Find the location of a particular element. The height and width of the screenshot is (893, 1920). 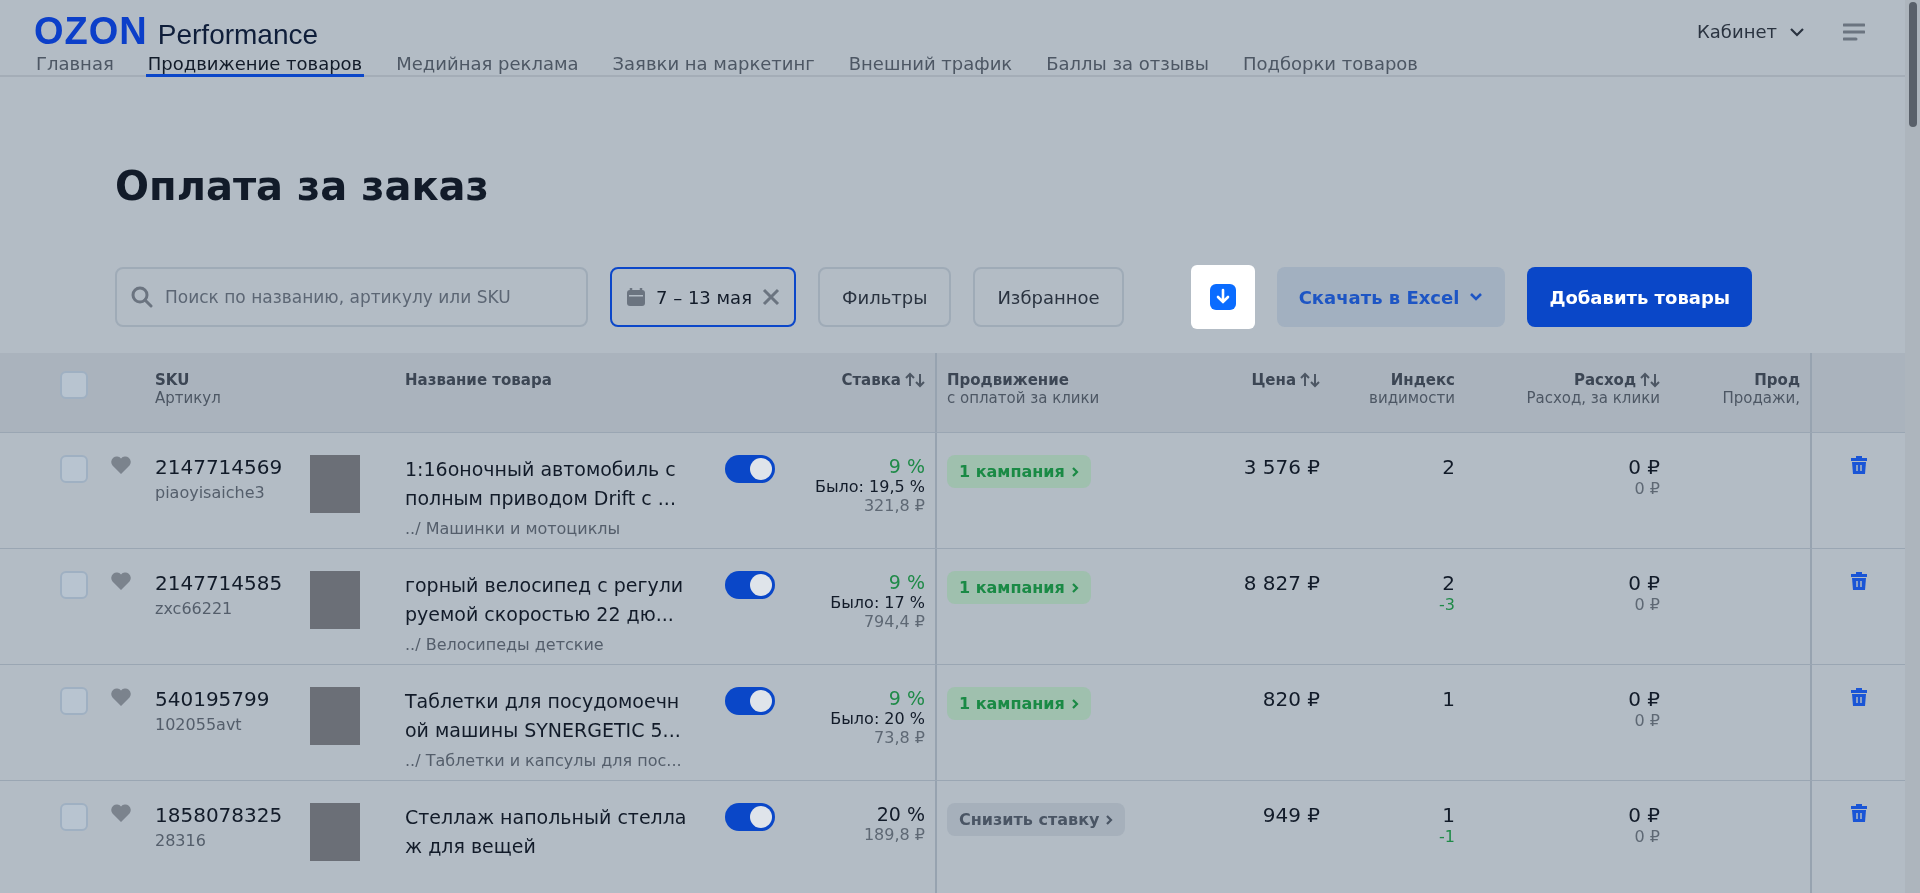

nav-tab: Медийная реклама is located at coordinates (487, 65).